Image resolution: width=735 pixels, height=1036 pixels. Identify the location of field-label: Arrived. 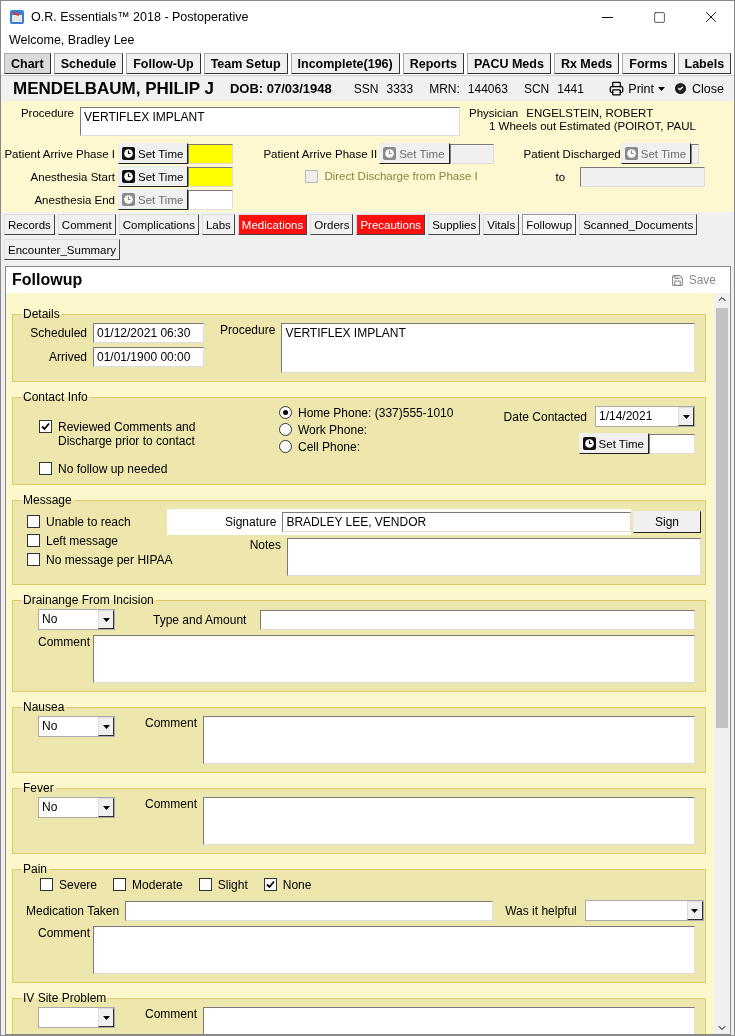
(67, 357).